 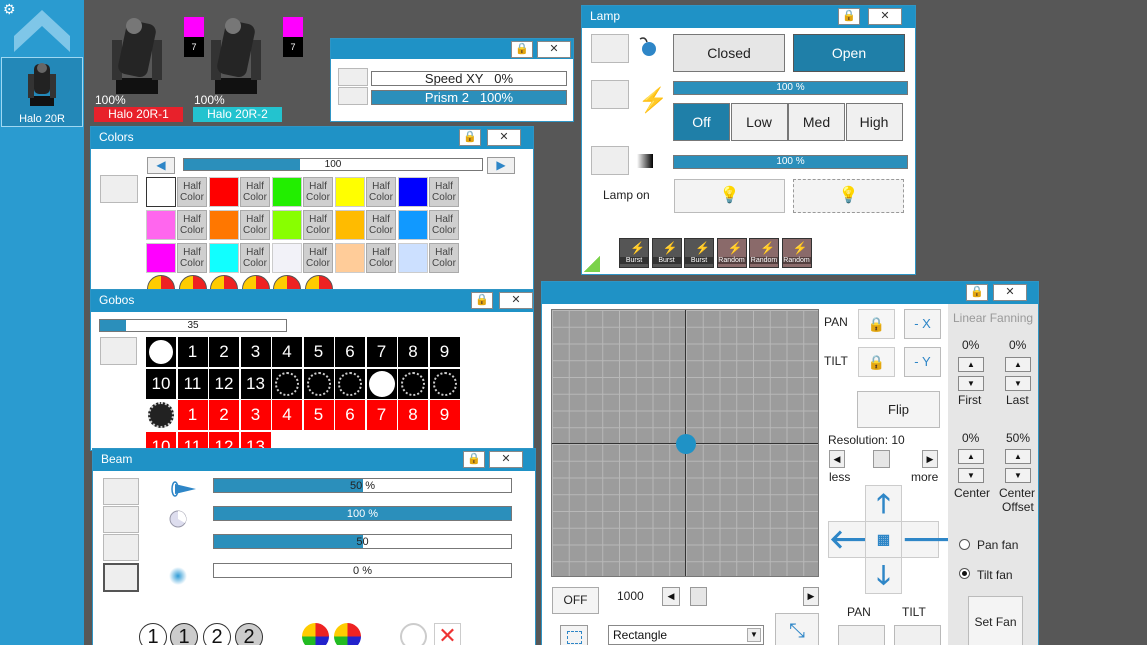 I want to click on fixture-tile: Halo 20R, so click(x=42, y=92).